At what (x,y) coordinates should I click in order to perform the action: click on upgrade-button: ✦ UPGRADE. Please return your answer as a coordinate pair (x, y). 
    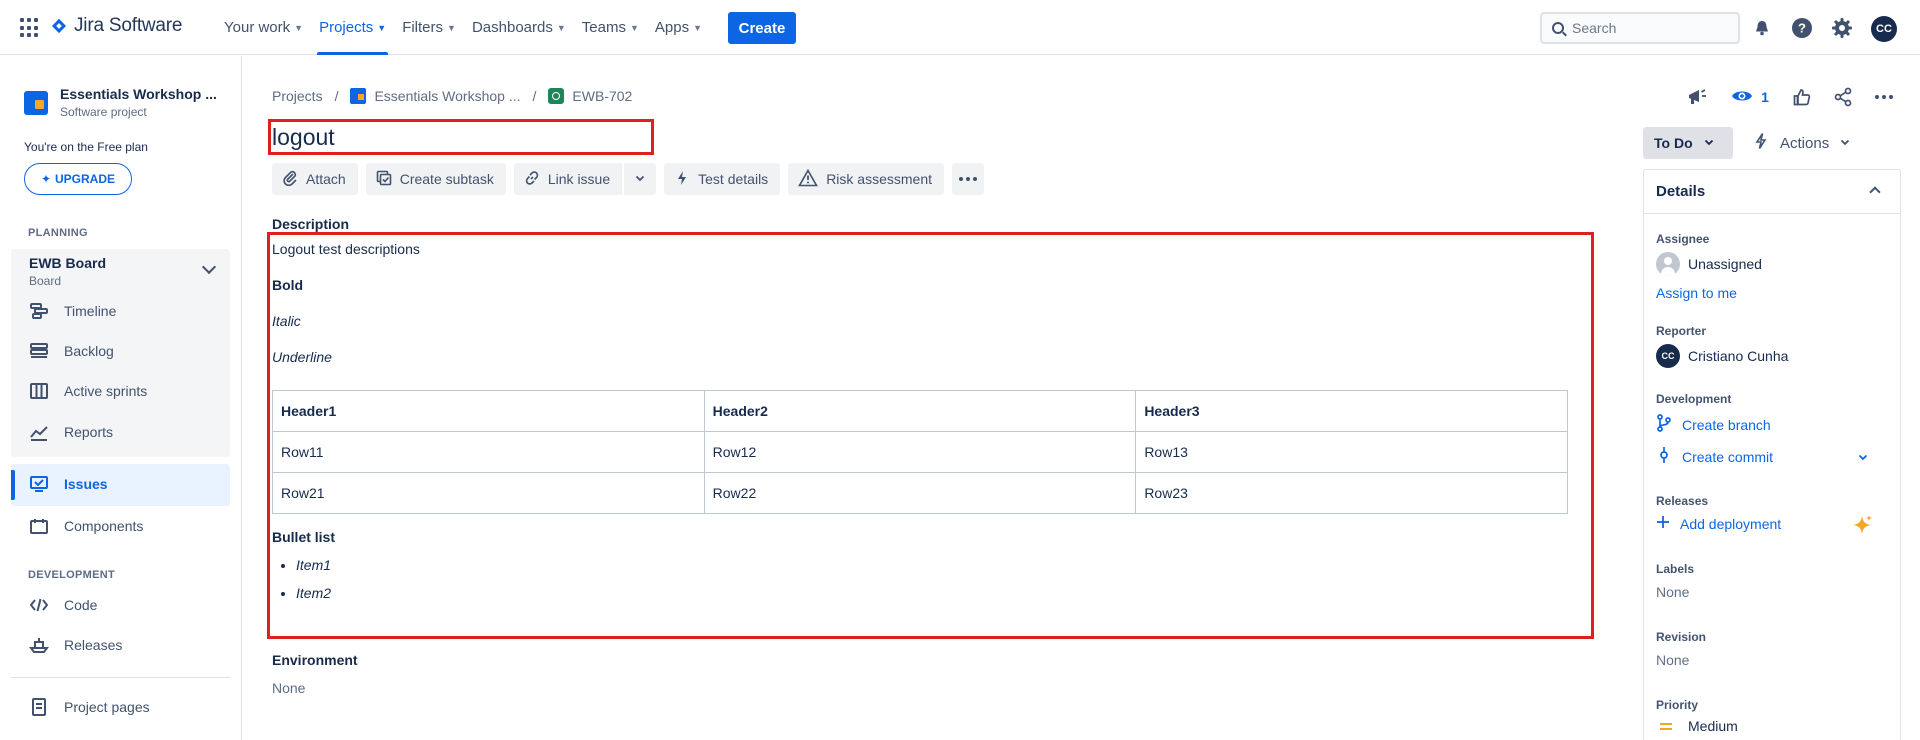
    Looking at the image, I should click on (78, 179).